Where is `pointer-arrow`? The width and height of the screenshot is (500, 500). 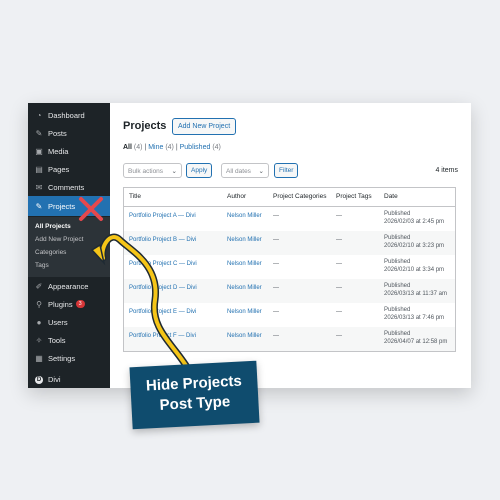 pointer-arrow is located at coordinates (142, 304).